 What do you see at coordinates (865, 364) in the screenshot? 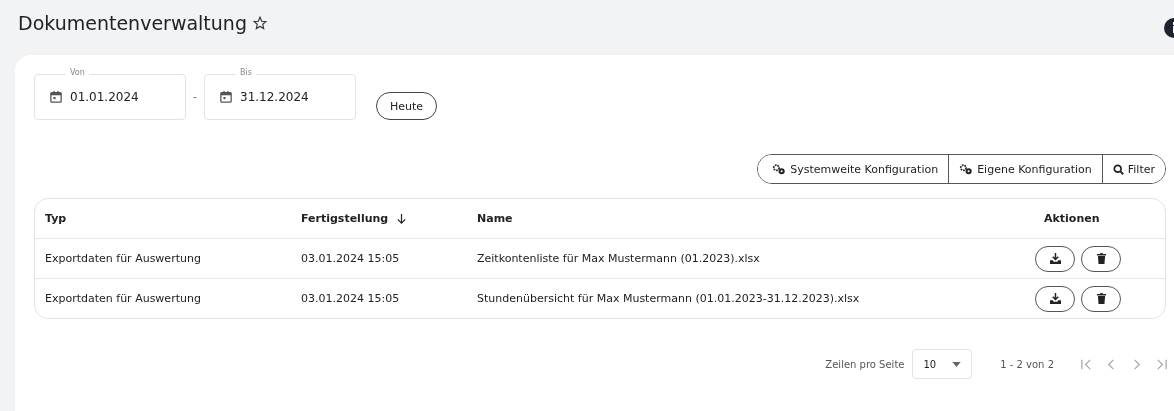
I see `rows-per-page-label: Zeilen pro Seite` at bounding box center [865, 364].